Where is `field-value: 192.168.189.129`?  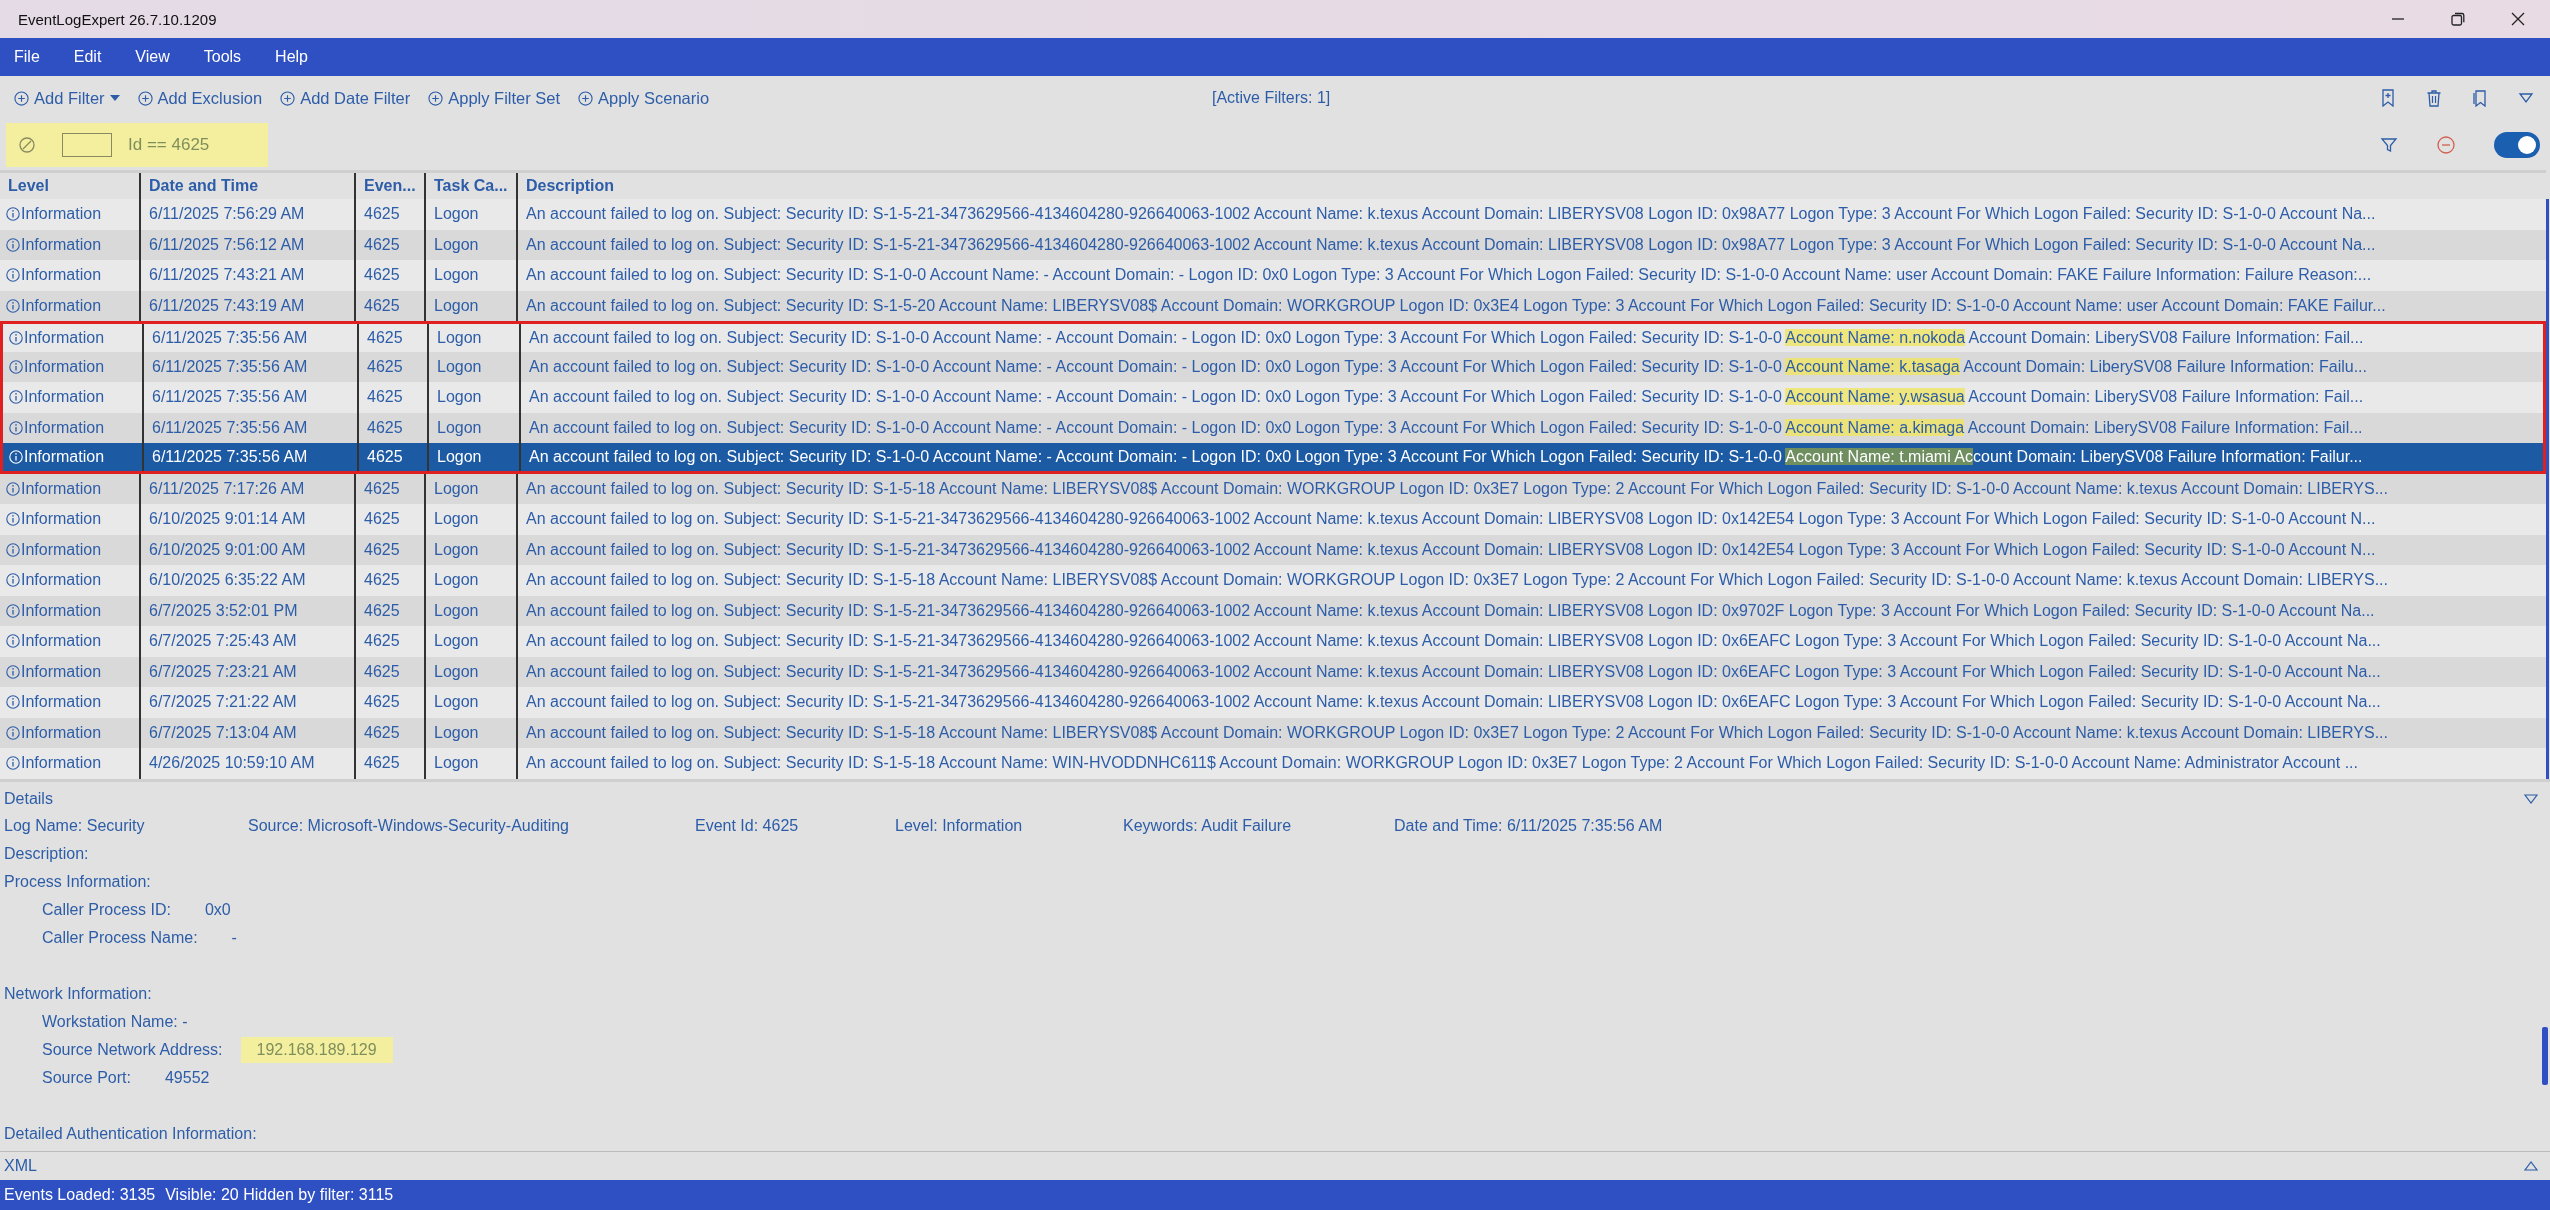
field-value: 192.168.189.129 is located at coordinates (316, 1049).